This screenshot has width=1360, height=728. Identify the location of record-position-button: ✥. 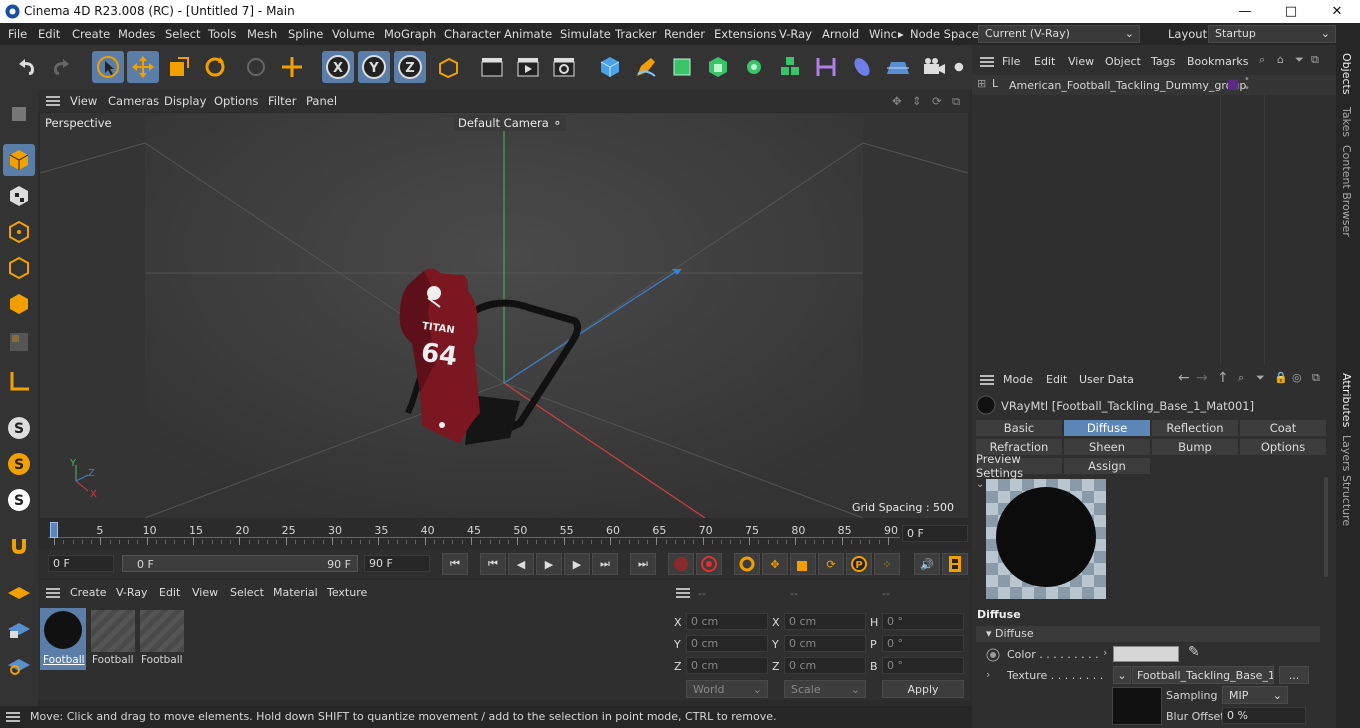
(775, 564).